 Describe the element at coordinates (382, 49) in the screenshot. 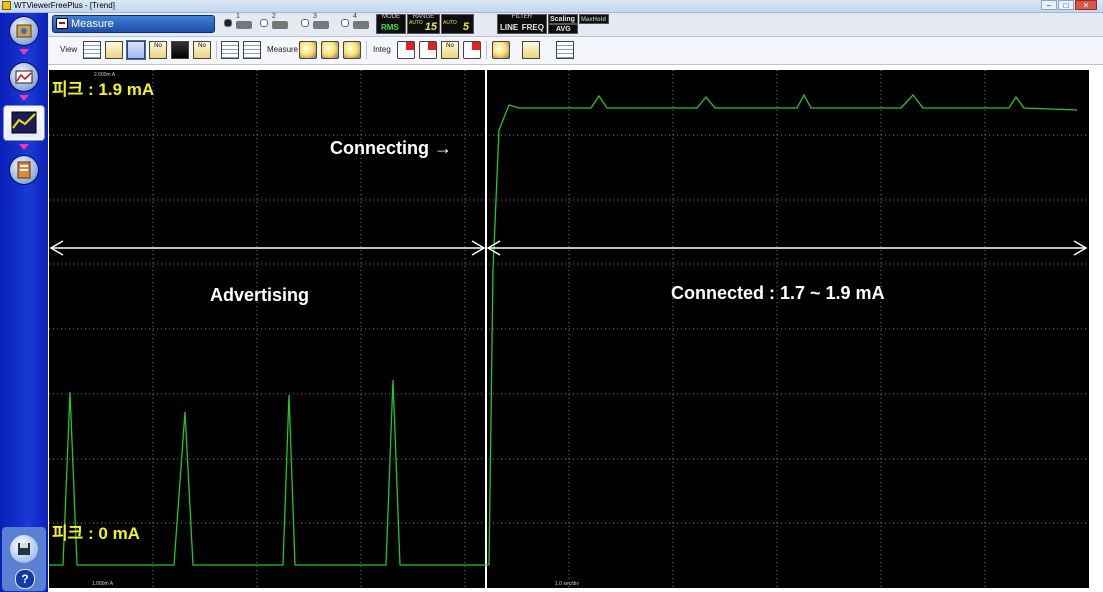

I see `integ-label: Integ` at that location.